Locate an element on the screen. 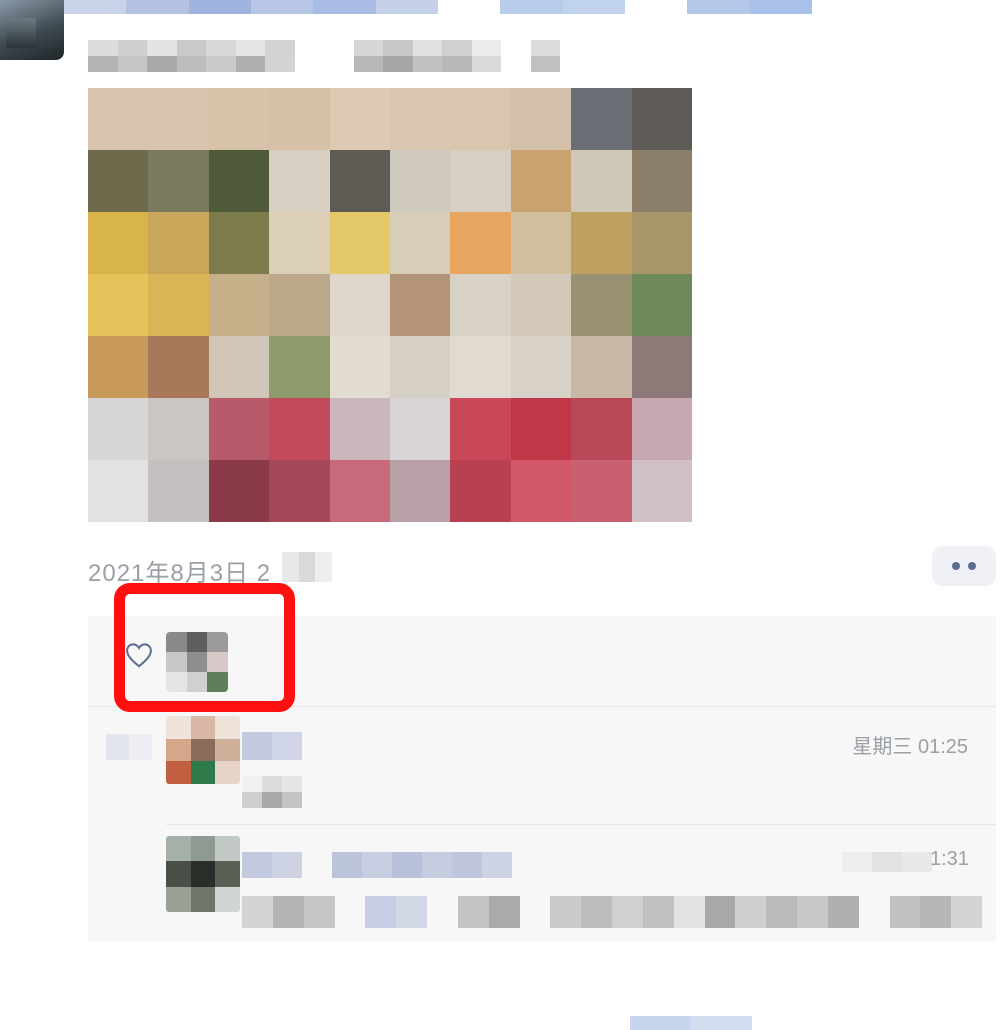 The height and width of the screenshot is (1030, 1006). comment-time: 星期三 01:25 is located at coordinates (910, 747).